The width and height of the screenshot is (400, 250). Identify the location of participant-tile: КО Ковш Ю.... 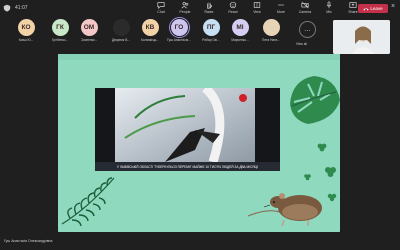
(26, 30).